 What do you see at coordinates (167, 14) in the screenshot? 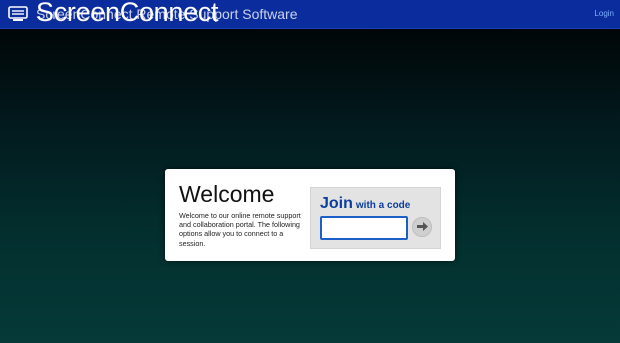
I see `app-title: ScreenConnect Remote Support Software` at bounding box center [167, 14].